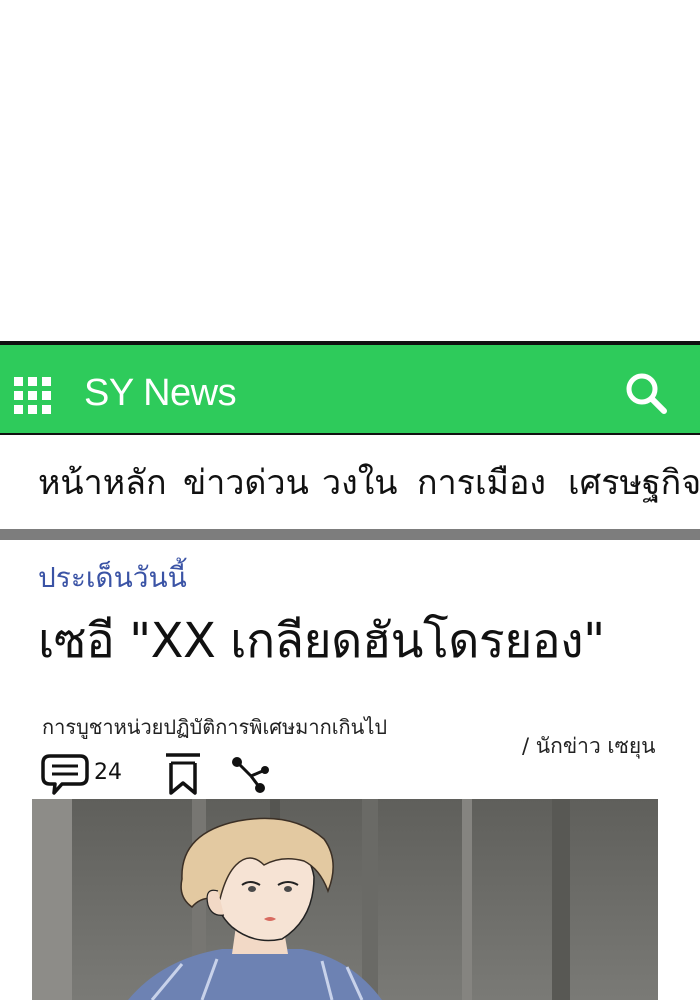 The width and height of the screenshot is (700, 1000). I want to click on nav-item-politics: การเมือง, so click(481, 483).